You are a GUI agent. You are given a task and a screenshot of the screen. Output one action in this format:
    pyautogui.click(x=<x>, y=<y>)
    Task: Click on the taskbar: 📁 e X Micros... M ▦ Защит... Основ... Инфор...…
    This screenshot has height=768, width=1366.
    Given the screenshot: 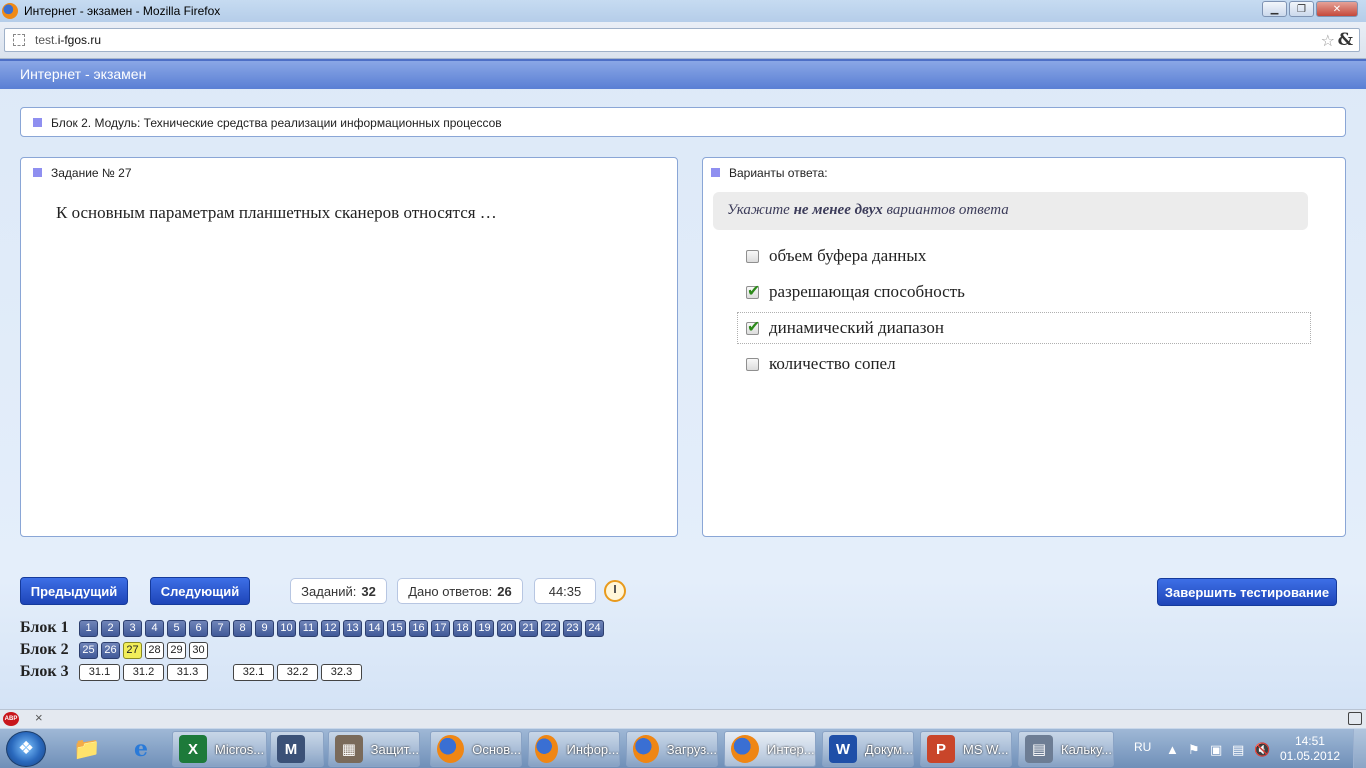 What is the action you would take?
    pyautogui.click(x=683, y=748)
    